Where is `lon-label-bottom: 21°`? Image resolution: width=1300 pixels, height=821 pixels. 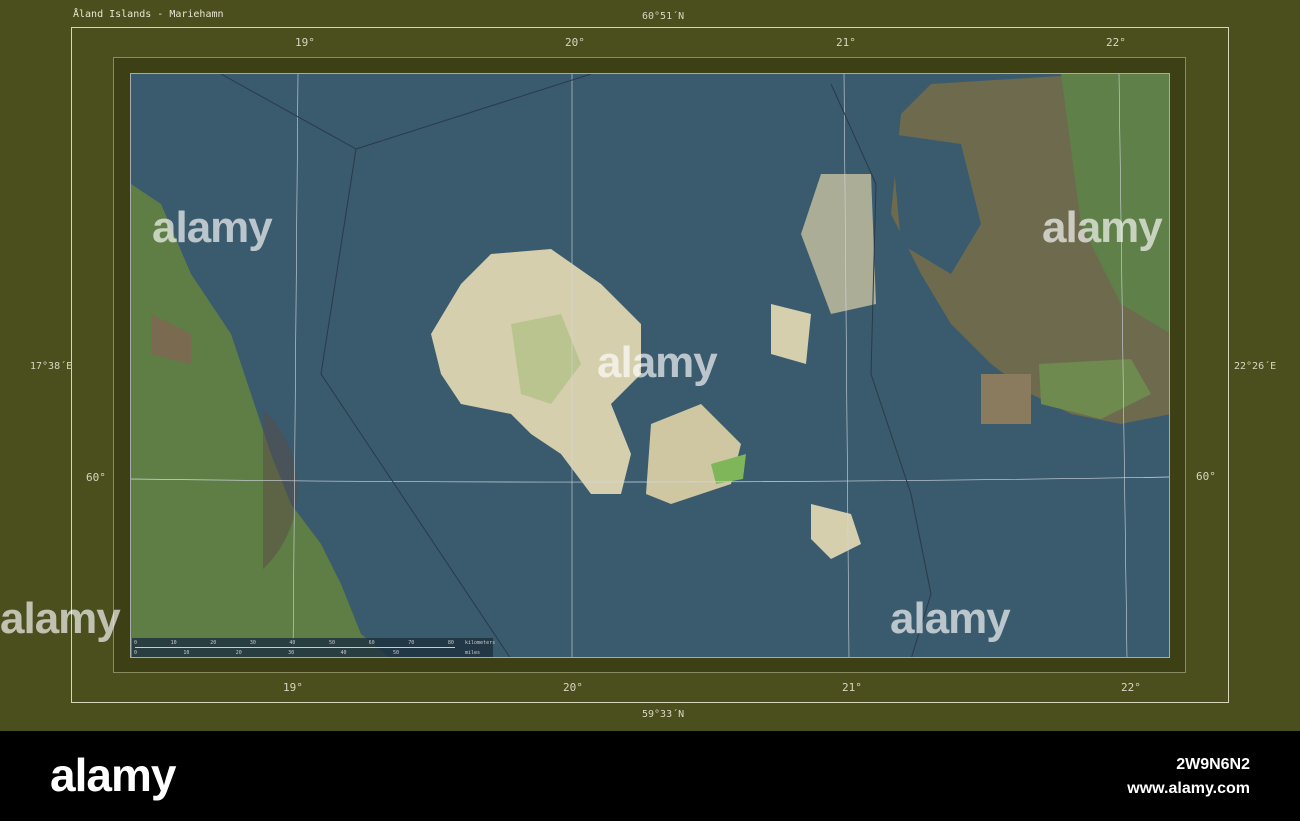 lon-label-bottom: 21° is located at coordinates (852, 687).